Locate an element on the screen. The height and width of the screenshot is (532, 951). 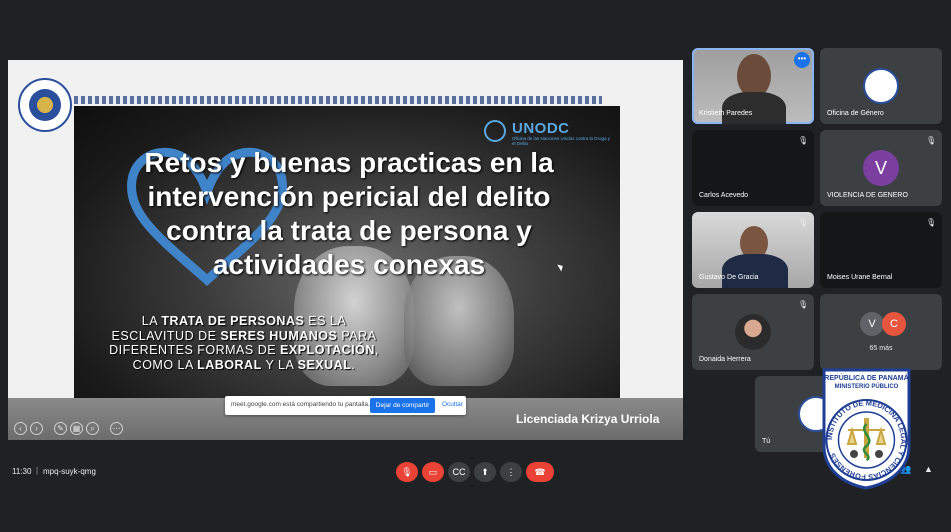
slide-decorative-stripe is located at coordinates (338, 100).